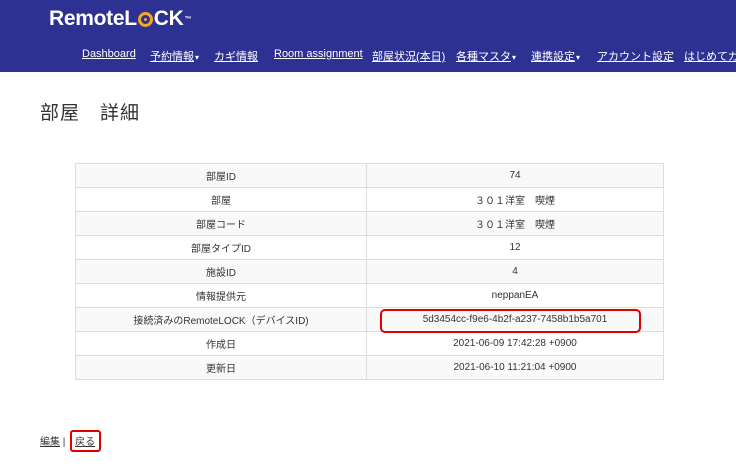 This screenshot has height=473, width=736. Describe the element at coordinates (188, 19) in the screenshot. I see `logo-trademark: ™` at that location.